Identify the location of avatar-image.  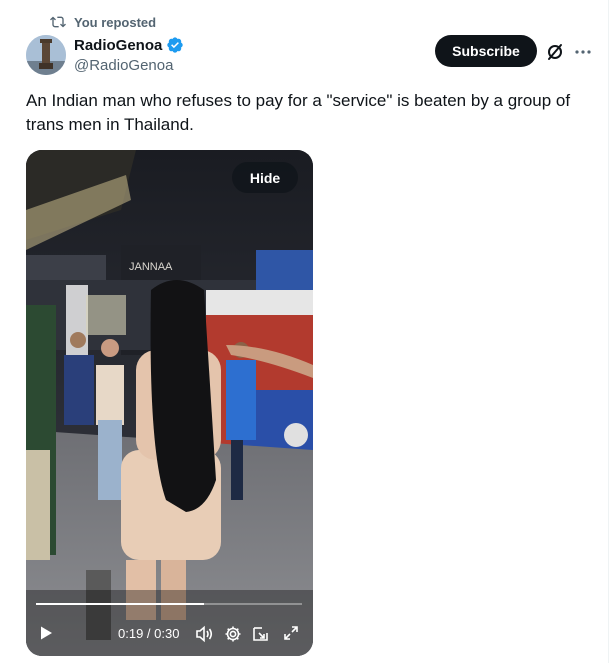
(46, 55).